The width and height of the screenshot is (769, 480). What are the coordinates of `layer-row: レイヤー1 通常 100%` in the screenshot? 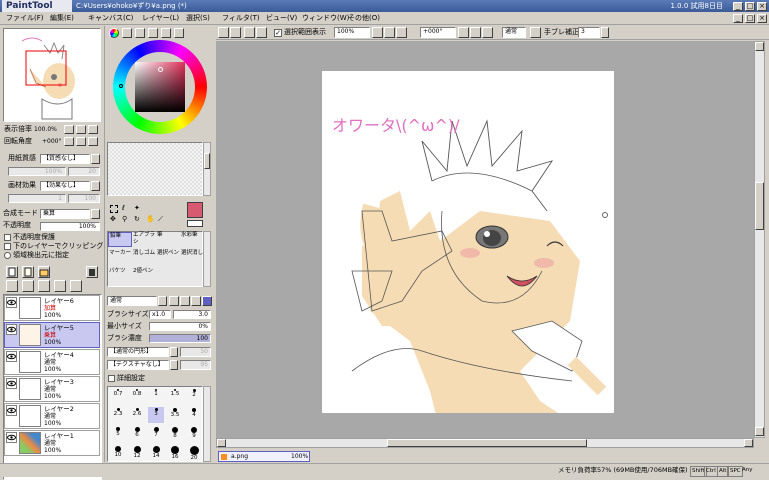 It's located at (52, 443).